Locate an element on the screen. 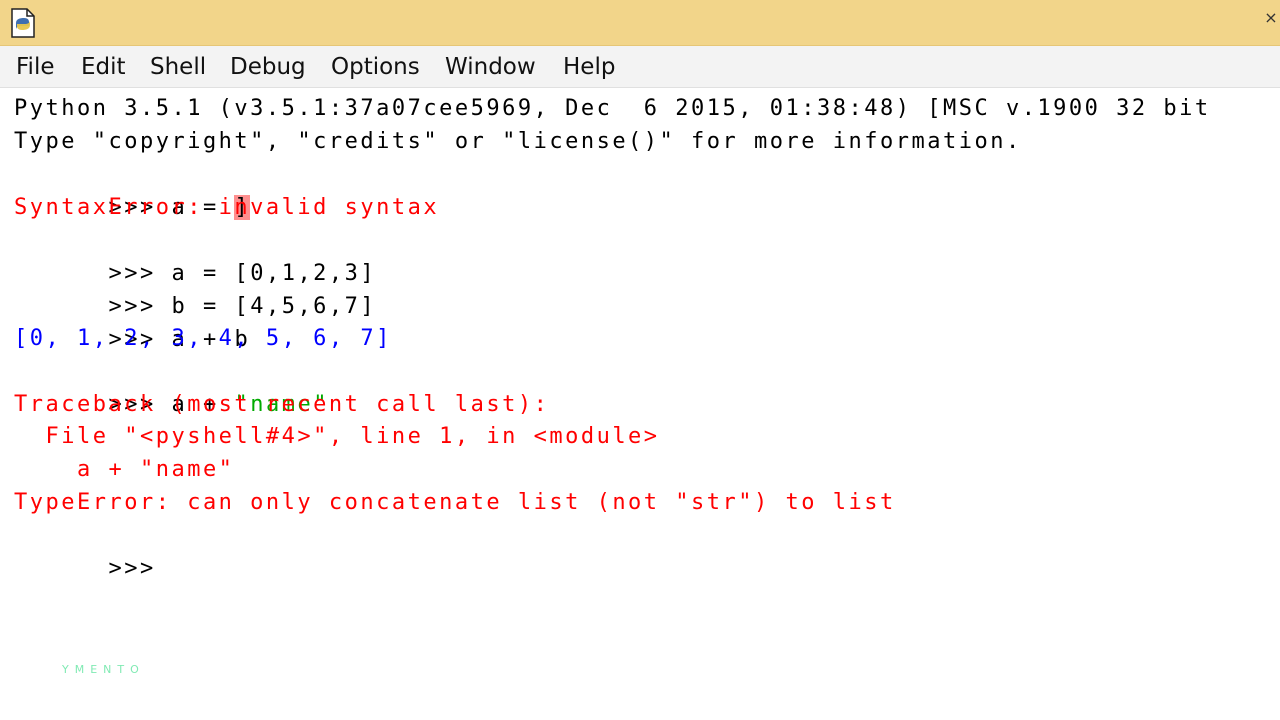 The height and width of the screenshot is (720, 1280). menu-file: File is located at coordinates (35, 67).